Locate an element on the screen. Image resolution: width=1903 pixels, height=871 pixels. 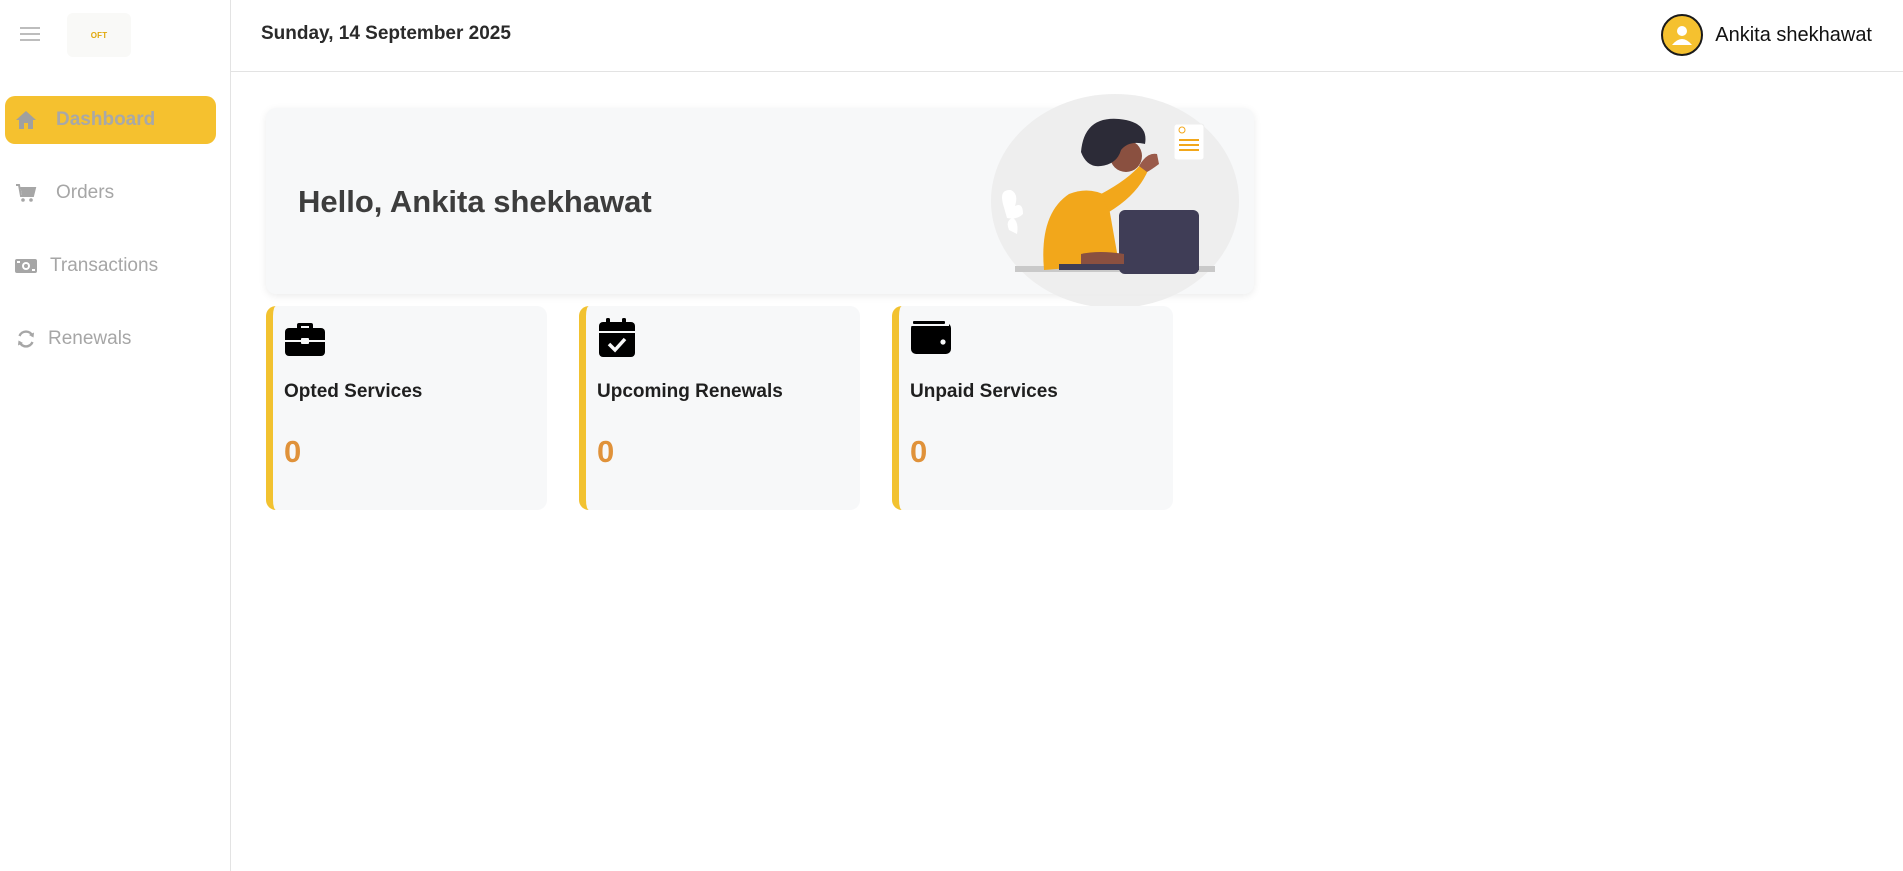
sidebar-nav: Dashboard Orders Transactions Renewals is located at coordinates (110, 242).